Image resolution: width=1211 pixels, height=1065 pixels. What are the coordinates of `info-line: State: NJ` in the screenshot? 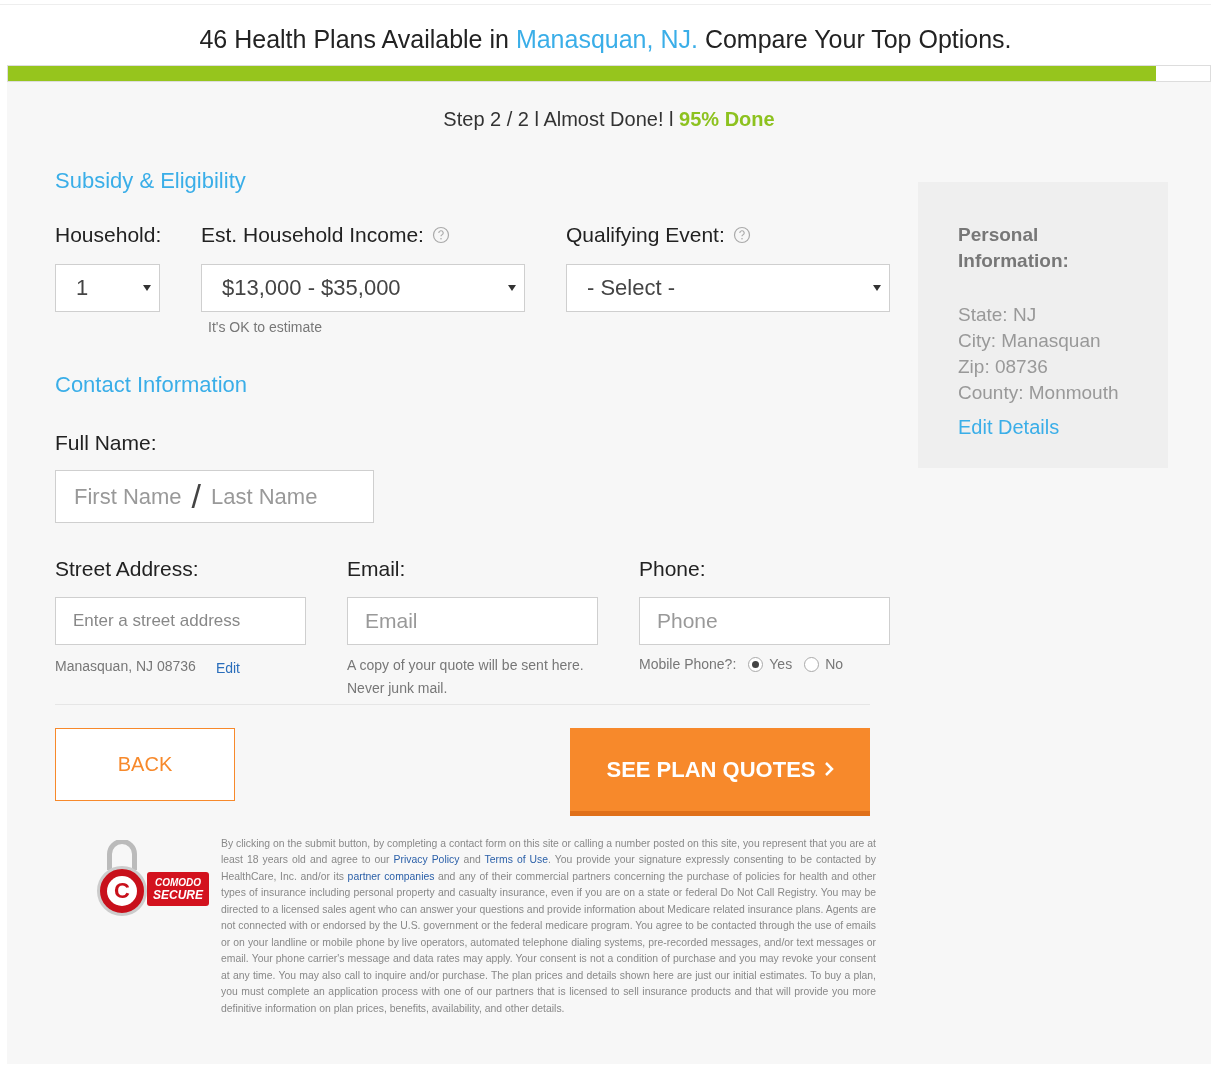 It's located at (998, 315).